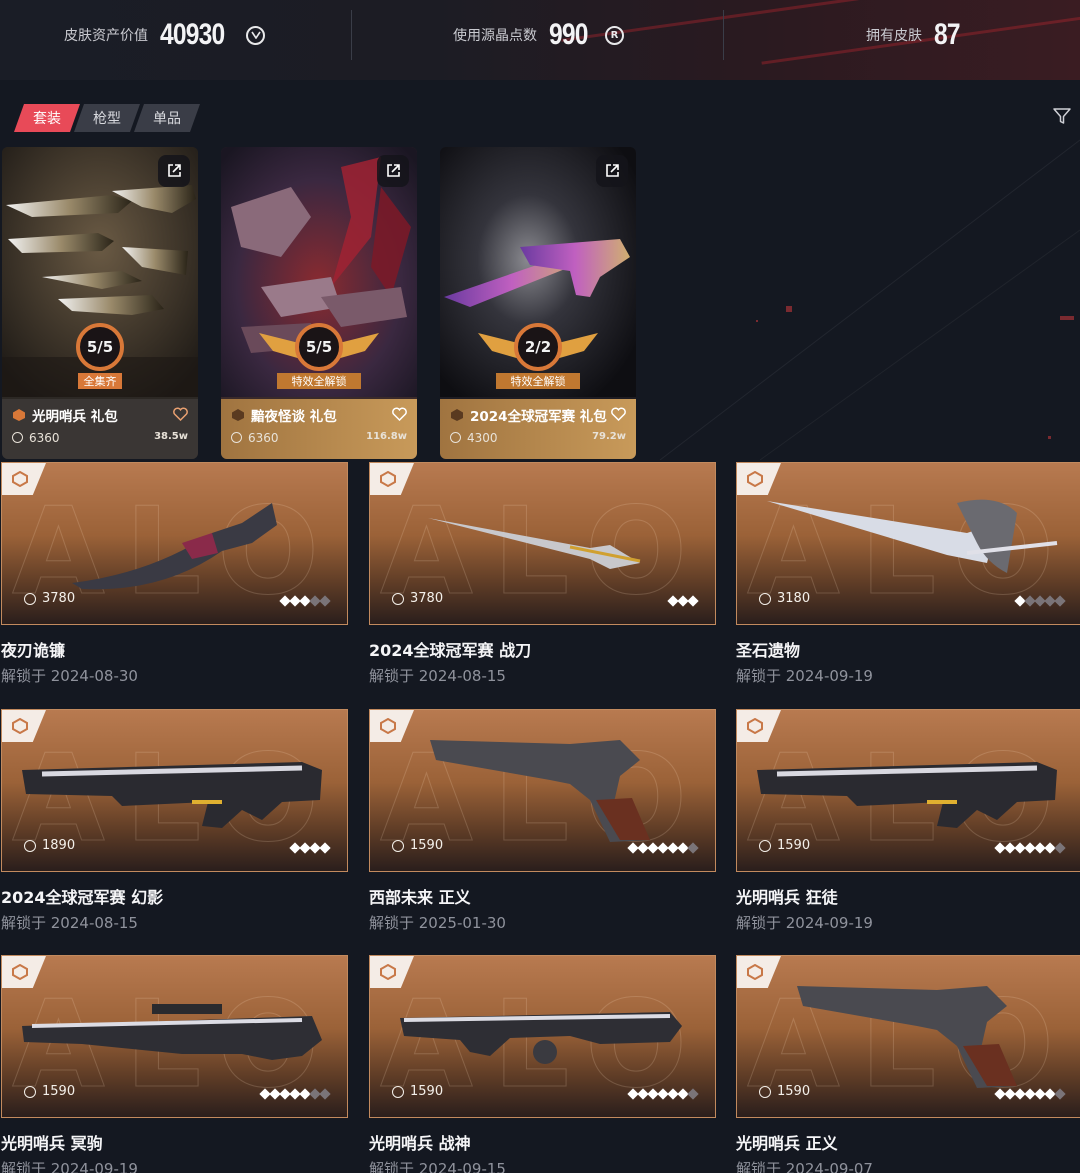  I want to click on bundle-title: 光明哨兵 礼包, so click(75, 417).